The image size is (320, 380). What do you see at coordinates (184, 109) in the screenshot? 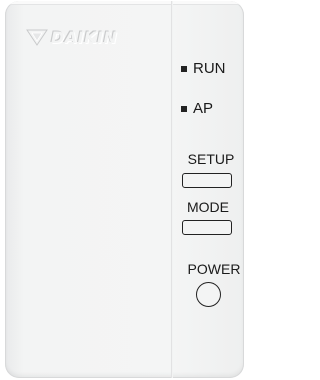
I see `ap-led-icon` at bounding box center [184, 109].